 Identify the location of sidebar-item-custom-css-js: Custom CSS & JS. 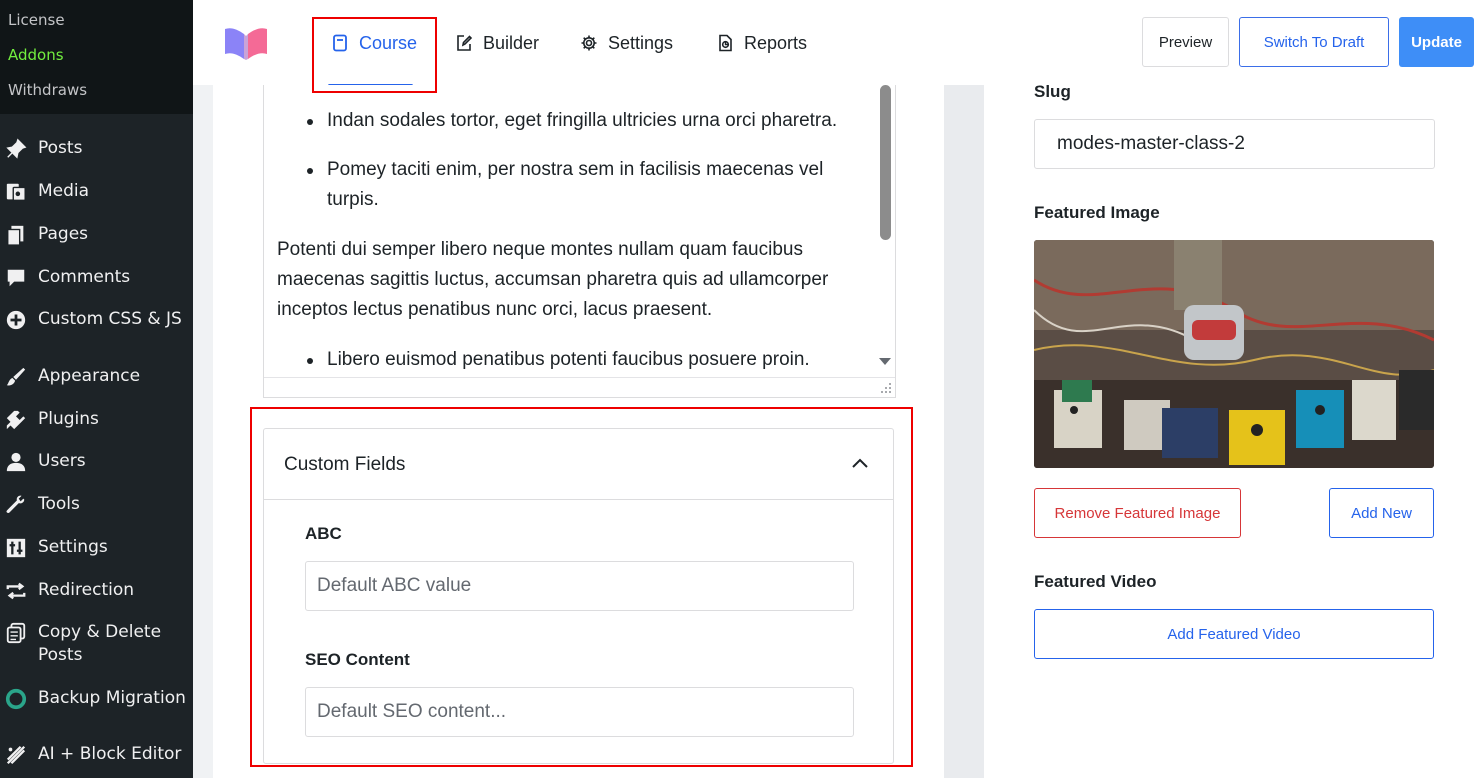
(96, 320).